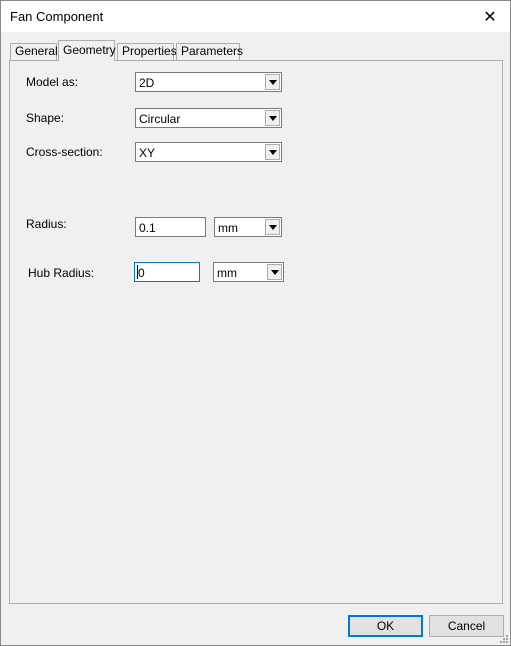  What do you see at coordinates (248, 227) in the screenshot?
I see `radius-unit-select: mm` at bounding box center [248, 227].